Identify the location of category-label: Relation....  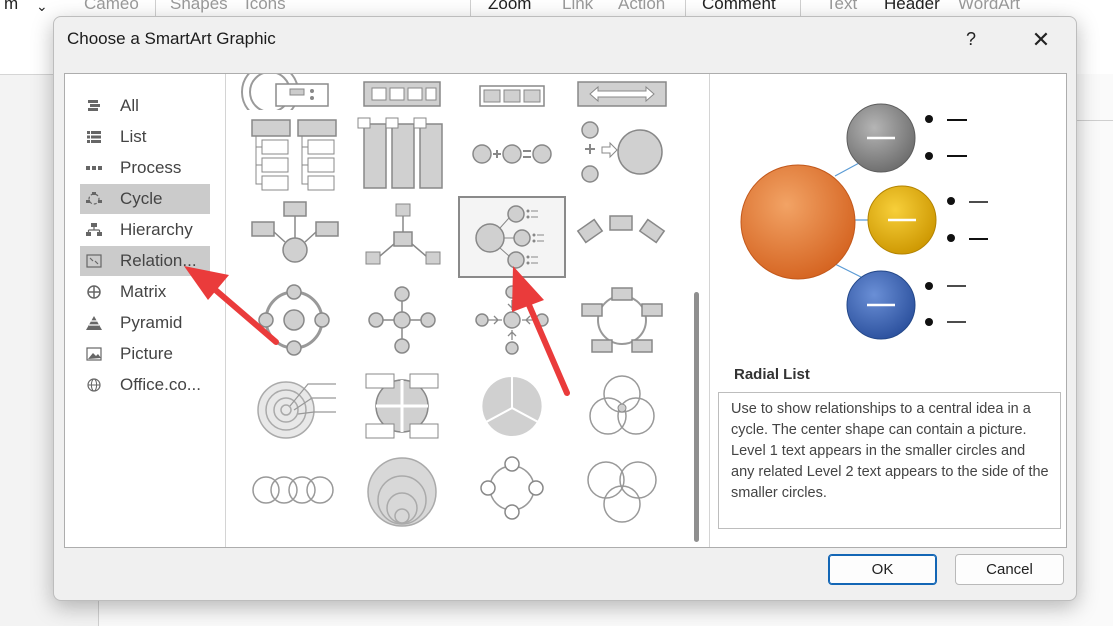
(158, 260).